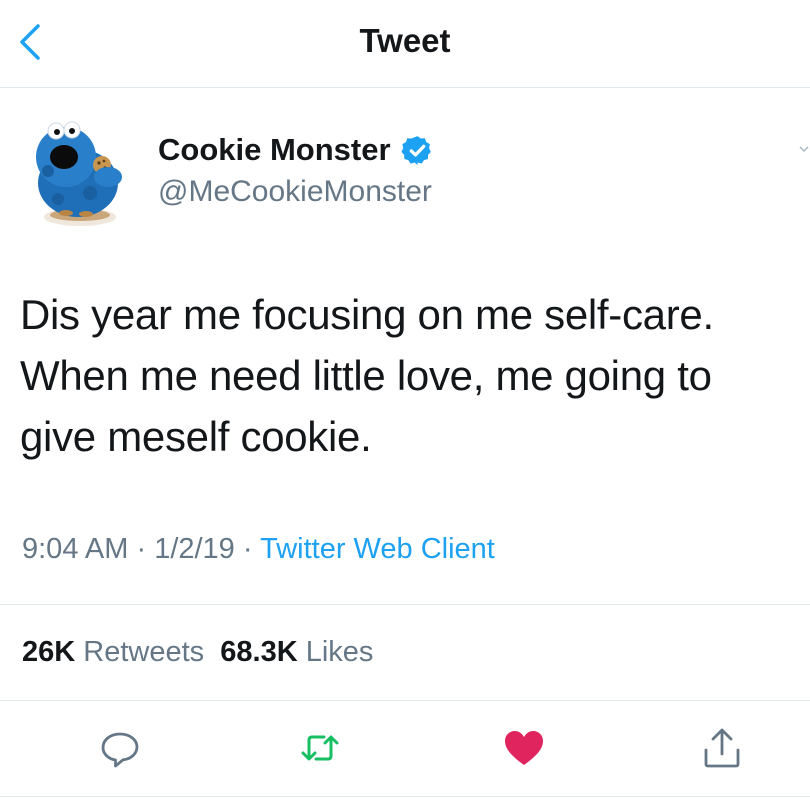 The width and height of the screenshot is (810, 799). I want to click on likes-count: 68.3K, so click(259, 652).